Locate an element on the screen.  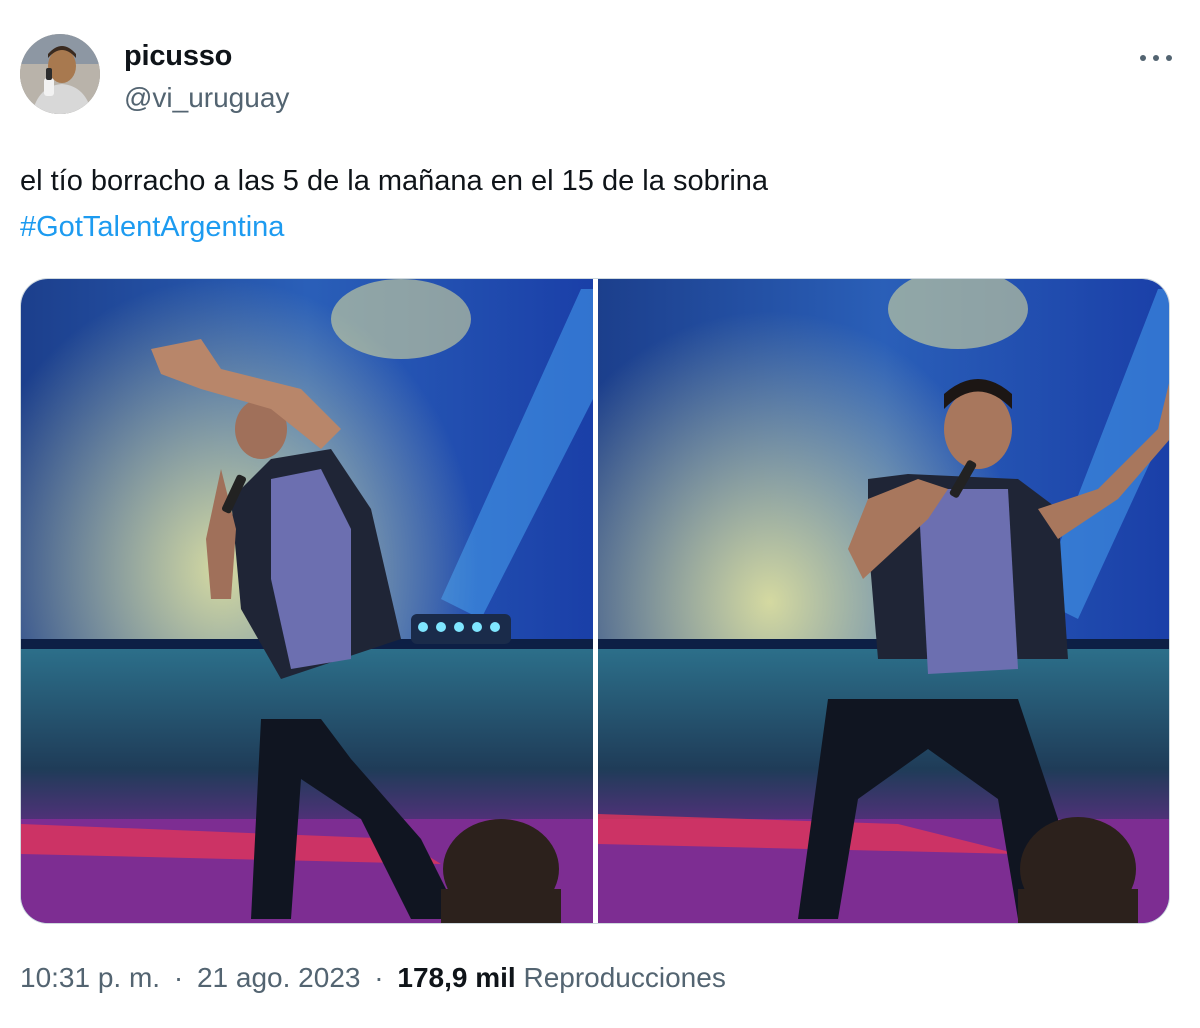
author-handle: @vi_uruguay is located at coordinates (206, 98).